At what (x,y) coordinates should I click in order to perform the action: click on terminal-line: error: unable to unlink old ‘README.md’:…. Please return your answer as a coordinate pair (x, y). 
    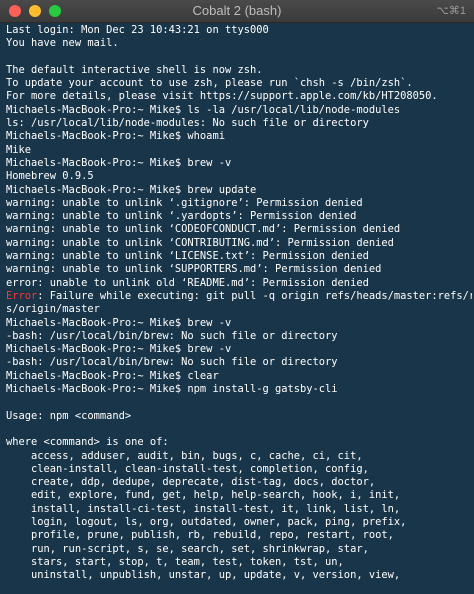
    Looking at the image, I should click on (239, 283).